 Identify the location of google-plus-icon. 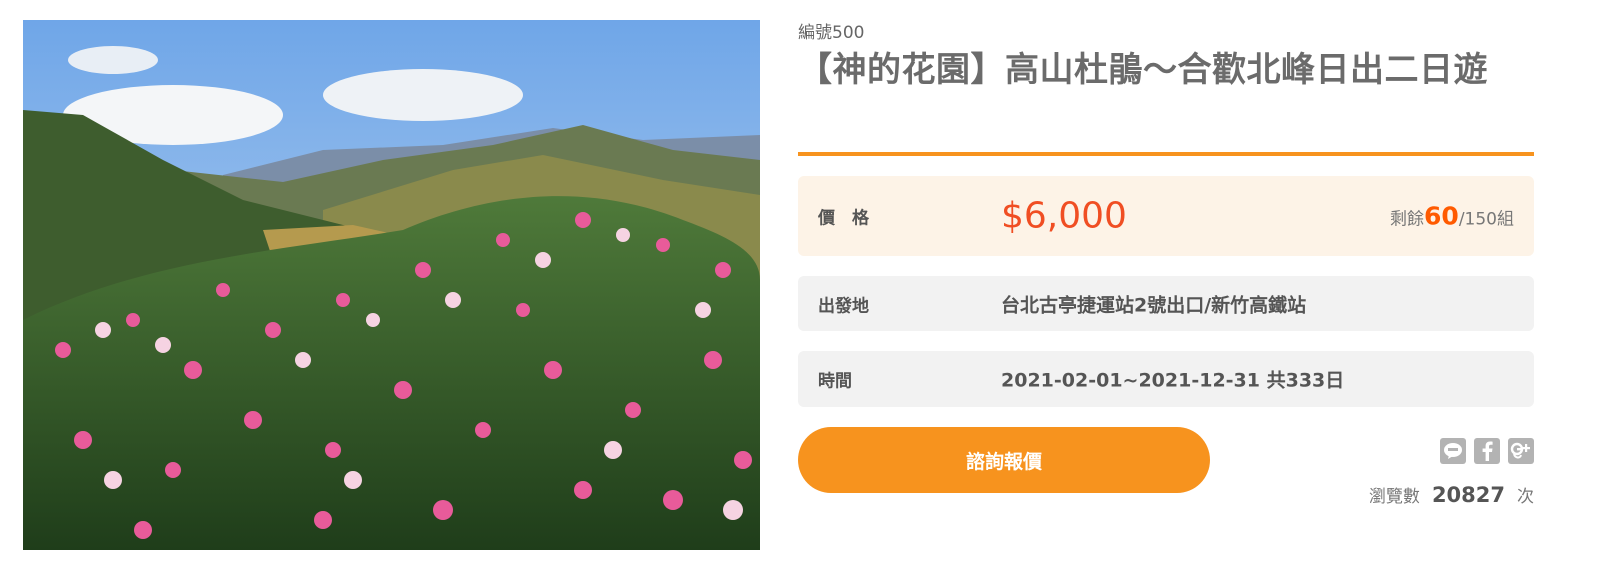
(1521, 451).